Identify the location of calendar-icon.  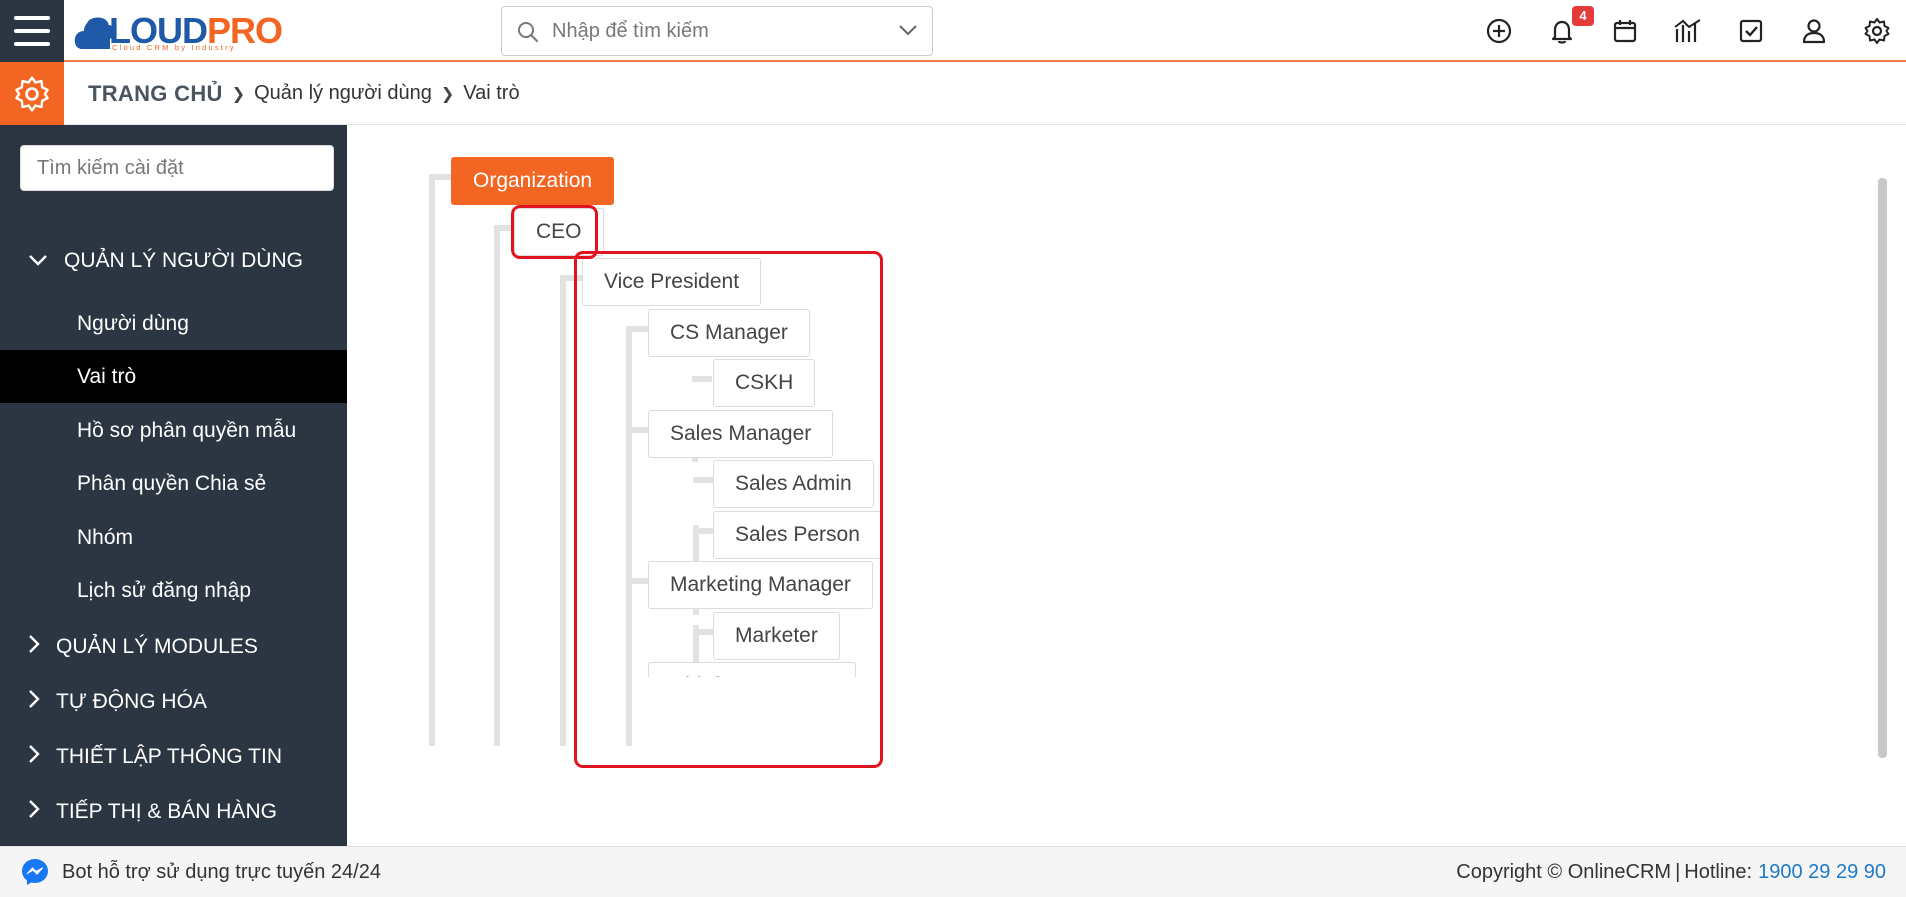
(1625, 31).